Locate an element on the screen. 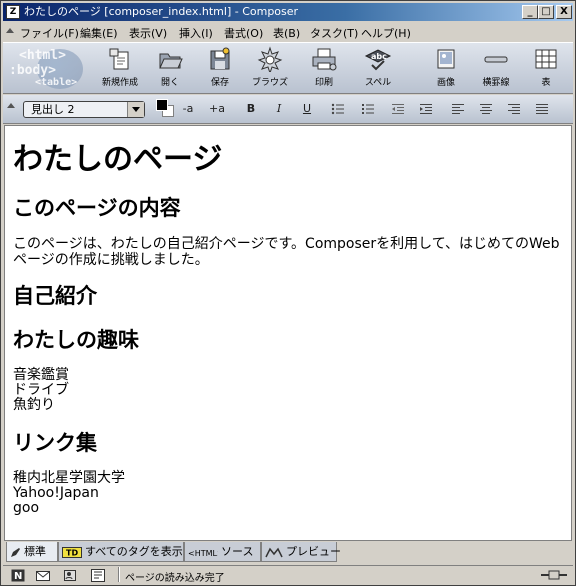  larger-font-button: +a is located at coordinates (217, 109).